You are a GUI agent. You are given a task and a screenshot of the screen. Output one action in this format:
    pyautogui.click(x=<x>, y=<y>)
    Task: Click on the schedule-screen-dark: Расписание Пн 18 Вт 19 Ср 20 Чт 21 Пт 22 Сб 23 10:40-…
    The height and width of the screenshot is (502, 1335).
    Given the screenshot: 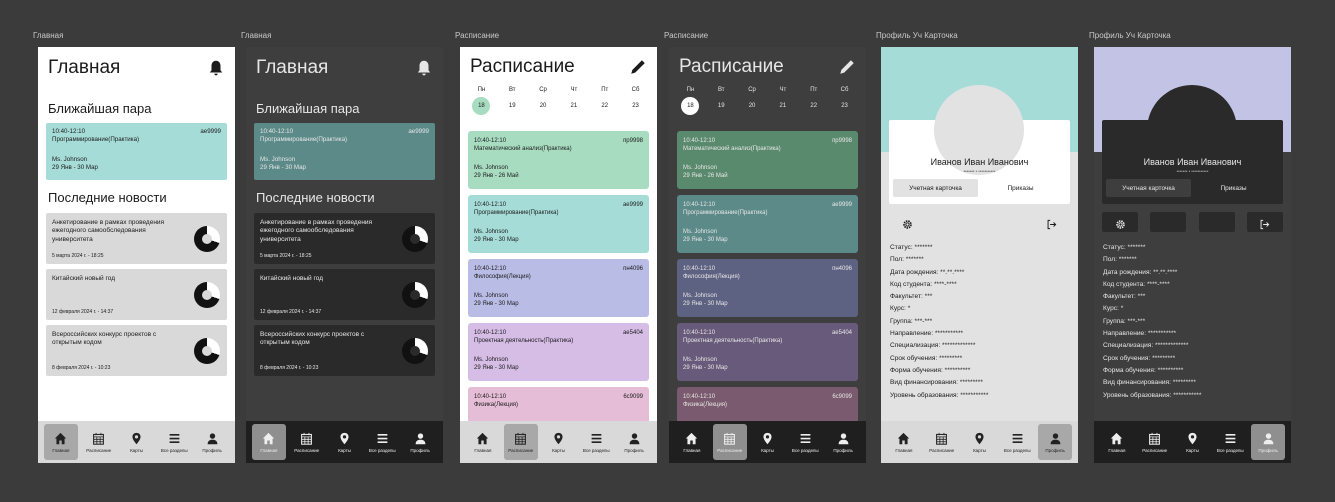 What is the action you would take?
    pyautogui.click(x=767, y=255)
    